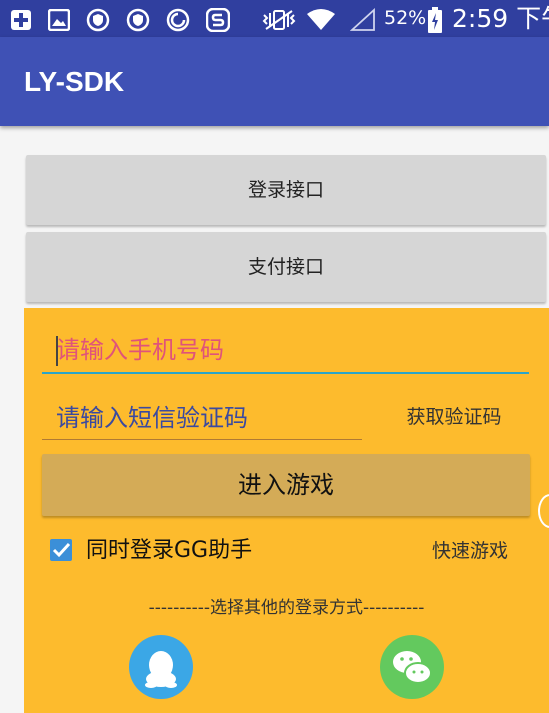 Image resolution: width=549 pixels, height=713 pixels. I want to click on pay-api-button: 支付接口, so click(286, 267).